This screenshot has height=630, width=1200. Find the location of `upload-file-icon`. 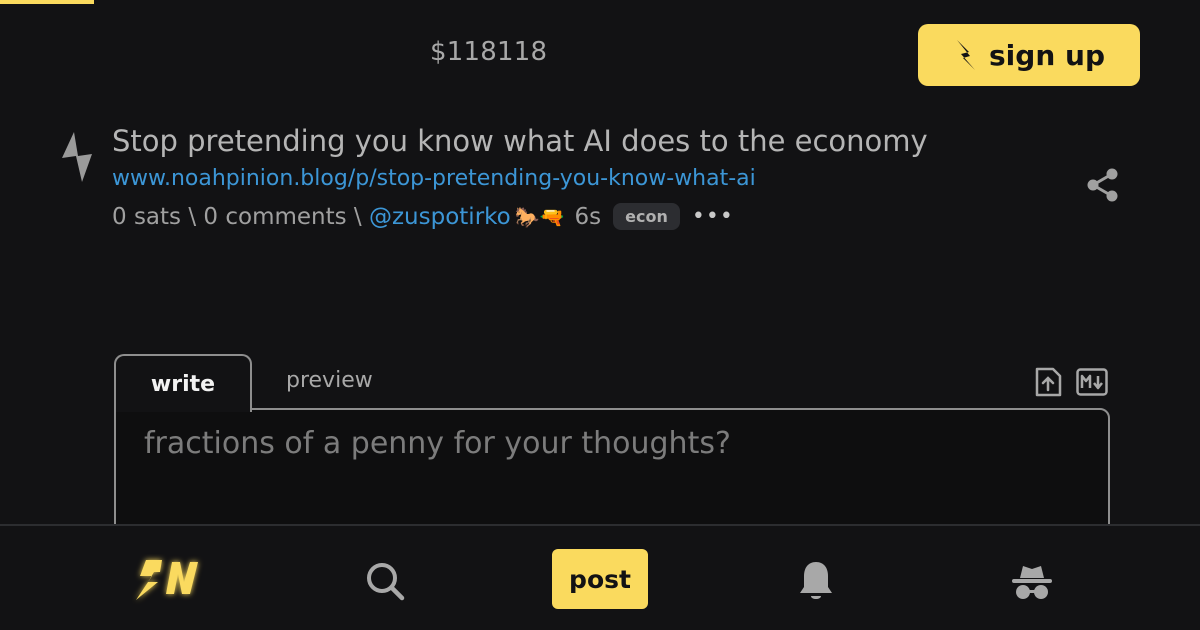

upload-file-icon is located at coordinates (1048, 382).